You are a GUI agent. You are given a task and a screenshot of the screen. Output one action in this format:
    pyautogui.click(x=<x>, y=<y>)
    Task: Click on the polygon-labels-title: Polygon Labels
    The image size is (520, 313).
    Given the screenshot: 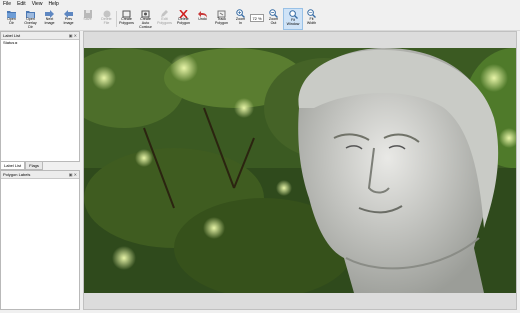 What is the action you would take?
    pyautogui.click(x=17, y=174)
    